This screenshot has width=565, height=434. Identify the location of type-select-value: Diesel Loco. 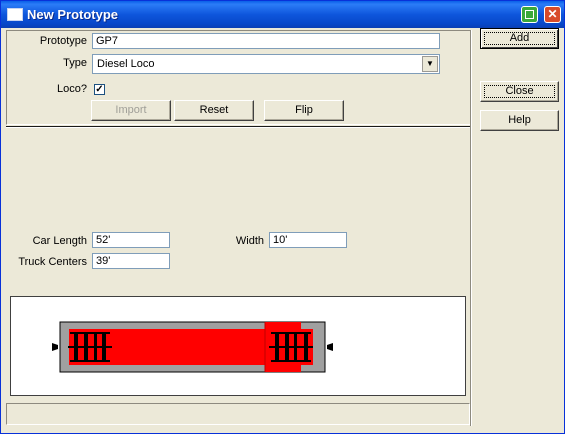
(126, 64).